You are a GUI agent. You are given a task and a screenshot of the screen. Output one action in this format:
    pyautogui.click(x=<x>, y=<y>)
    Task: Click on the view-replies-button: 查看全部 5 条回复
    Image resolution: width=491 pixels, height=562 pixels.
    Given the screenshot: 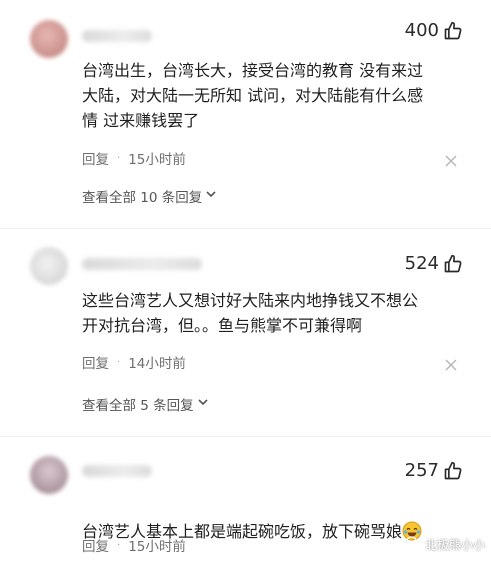 What is the action you would take?
    pyautogui.click(x=145, y=404)
    